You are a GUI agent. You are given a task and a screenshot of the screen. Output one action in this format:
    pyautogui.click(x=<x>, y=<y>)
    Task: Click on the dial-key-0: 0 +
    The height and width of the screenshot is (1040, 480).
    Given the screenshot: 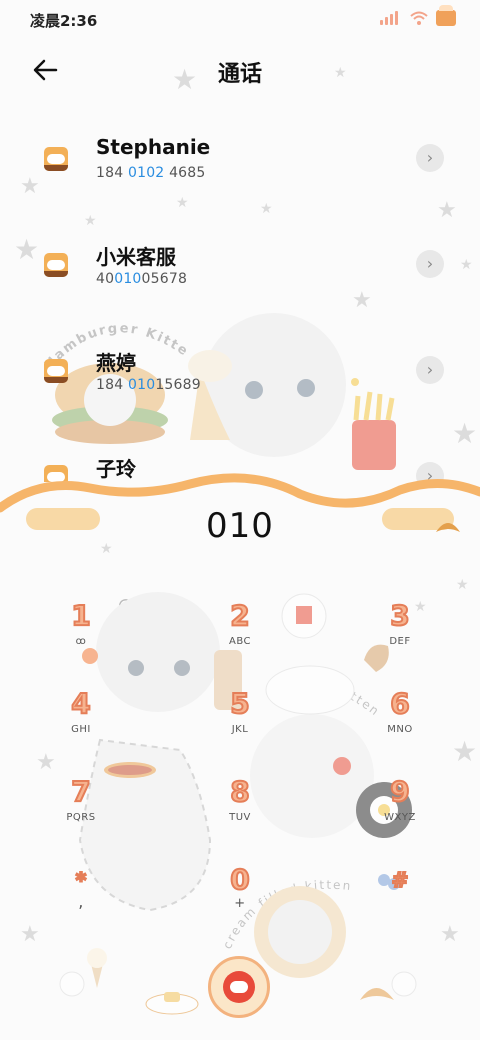 What is the action you would take?
    pyautogui.click(x=240, y=888)
    